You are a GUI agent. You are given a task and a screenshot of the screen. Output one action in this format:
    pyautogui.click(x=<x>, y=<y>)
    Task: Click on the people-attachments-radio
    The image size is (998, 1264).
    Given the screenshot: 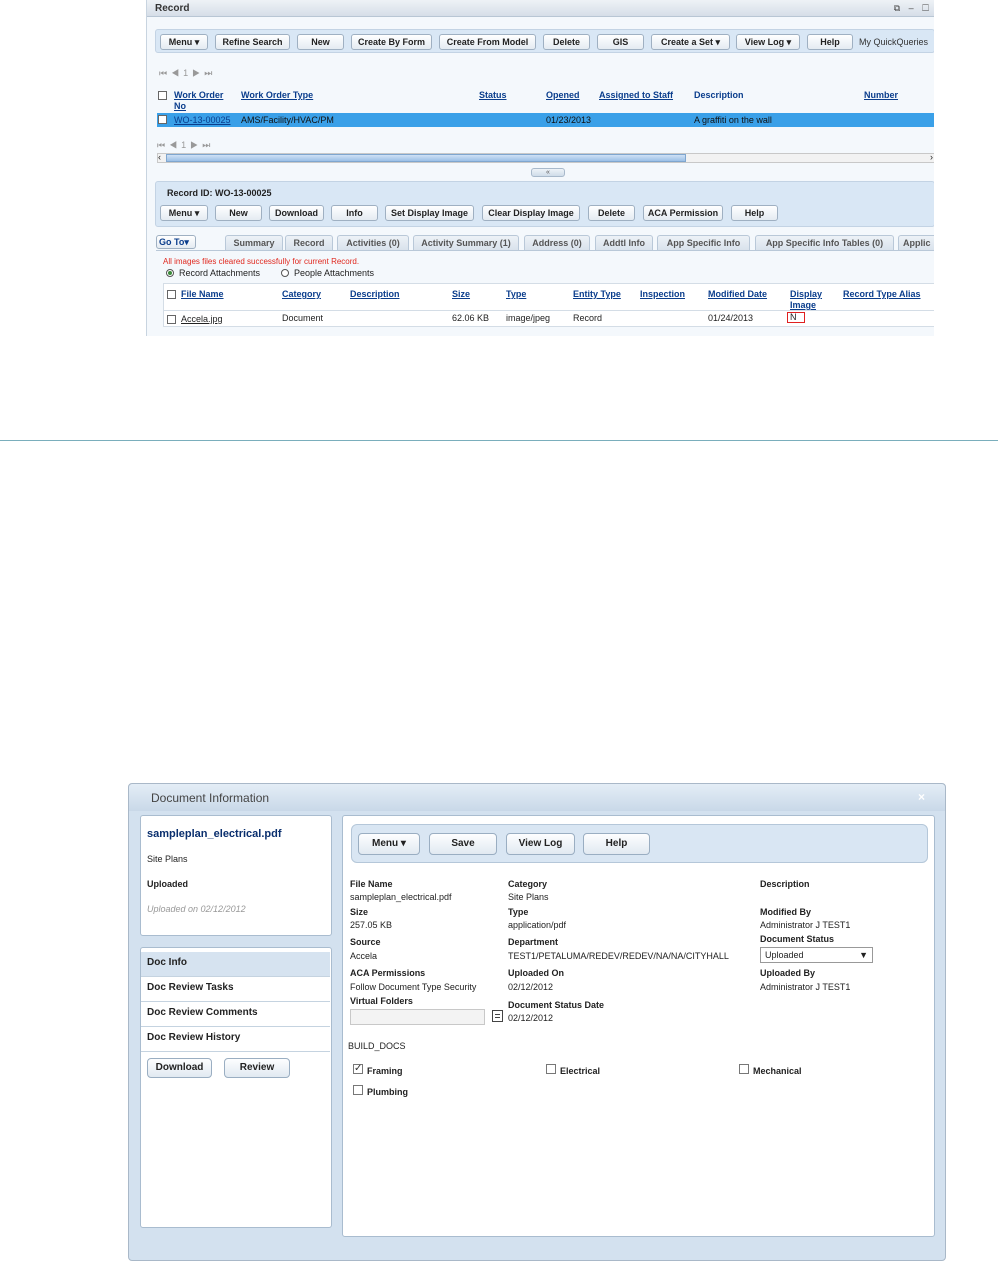 What is the action you would take?
    pyautogui.click(x=285, y=273)
    